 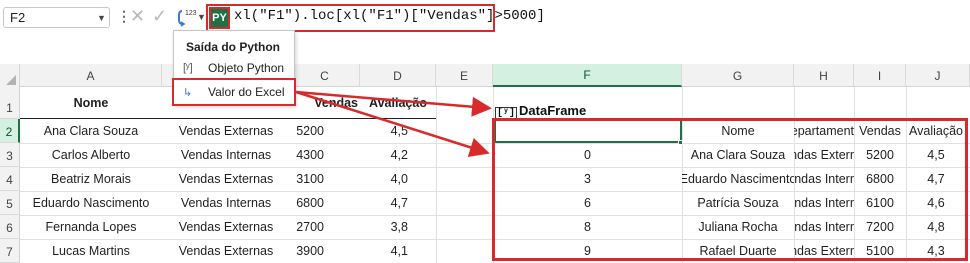 What do you see at coordinates (325, 227) in the screenshot?
I see `table-cell: 2700` at bounding box center [325, 227].